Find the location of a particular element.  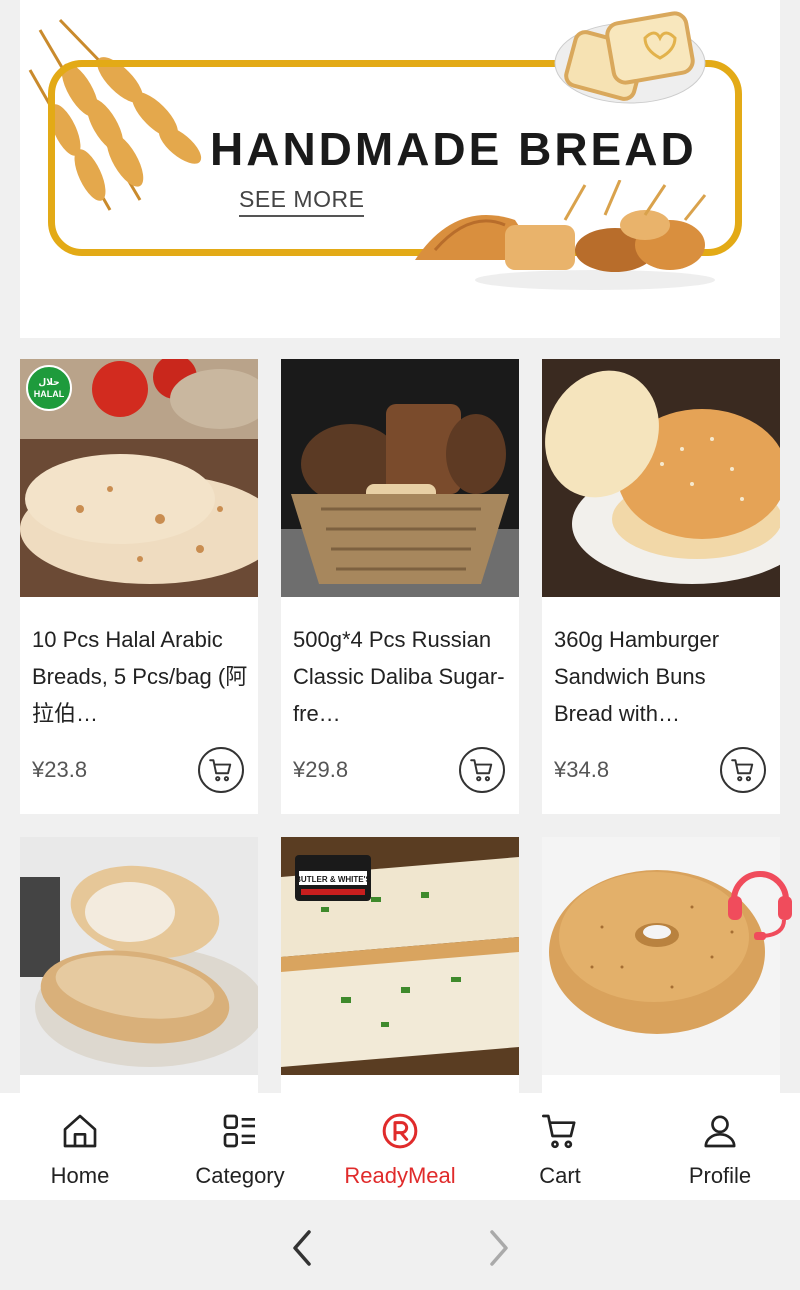

nav-label: Home is located at coordinates (80, 1175).